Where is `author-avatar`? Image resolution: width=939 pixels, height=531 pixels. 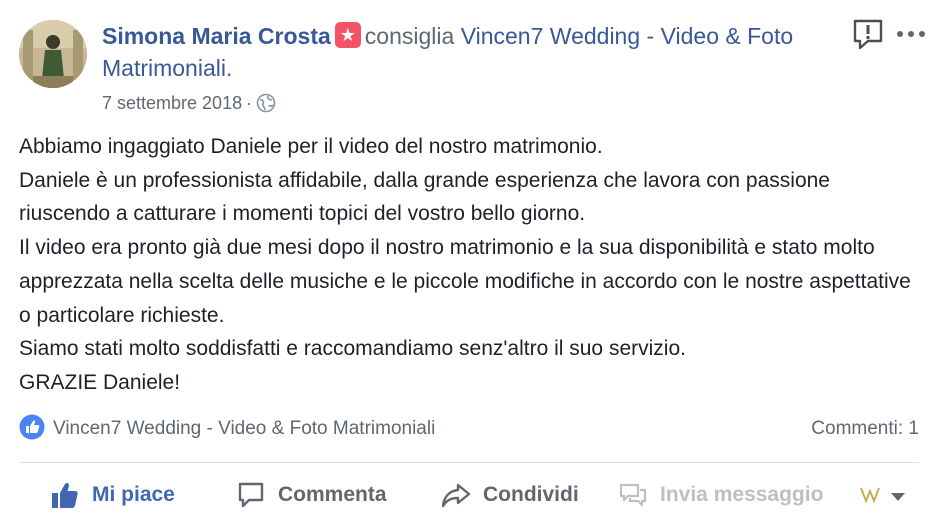
author-avatar is located at coordinates (53, 54).